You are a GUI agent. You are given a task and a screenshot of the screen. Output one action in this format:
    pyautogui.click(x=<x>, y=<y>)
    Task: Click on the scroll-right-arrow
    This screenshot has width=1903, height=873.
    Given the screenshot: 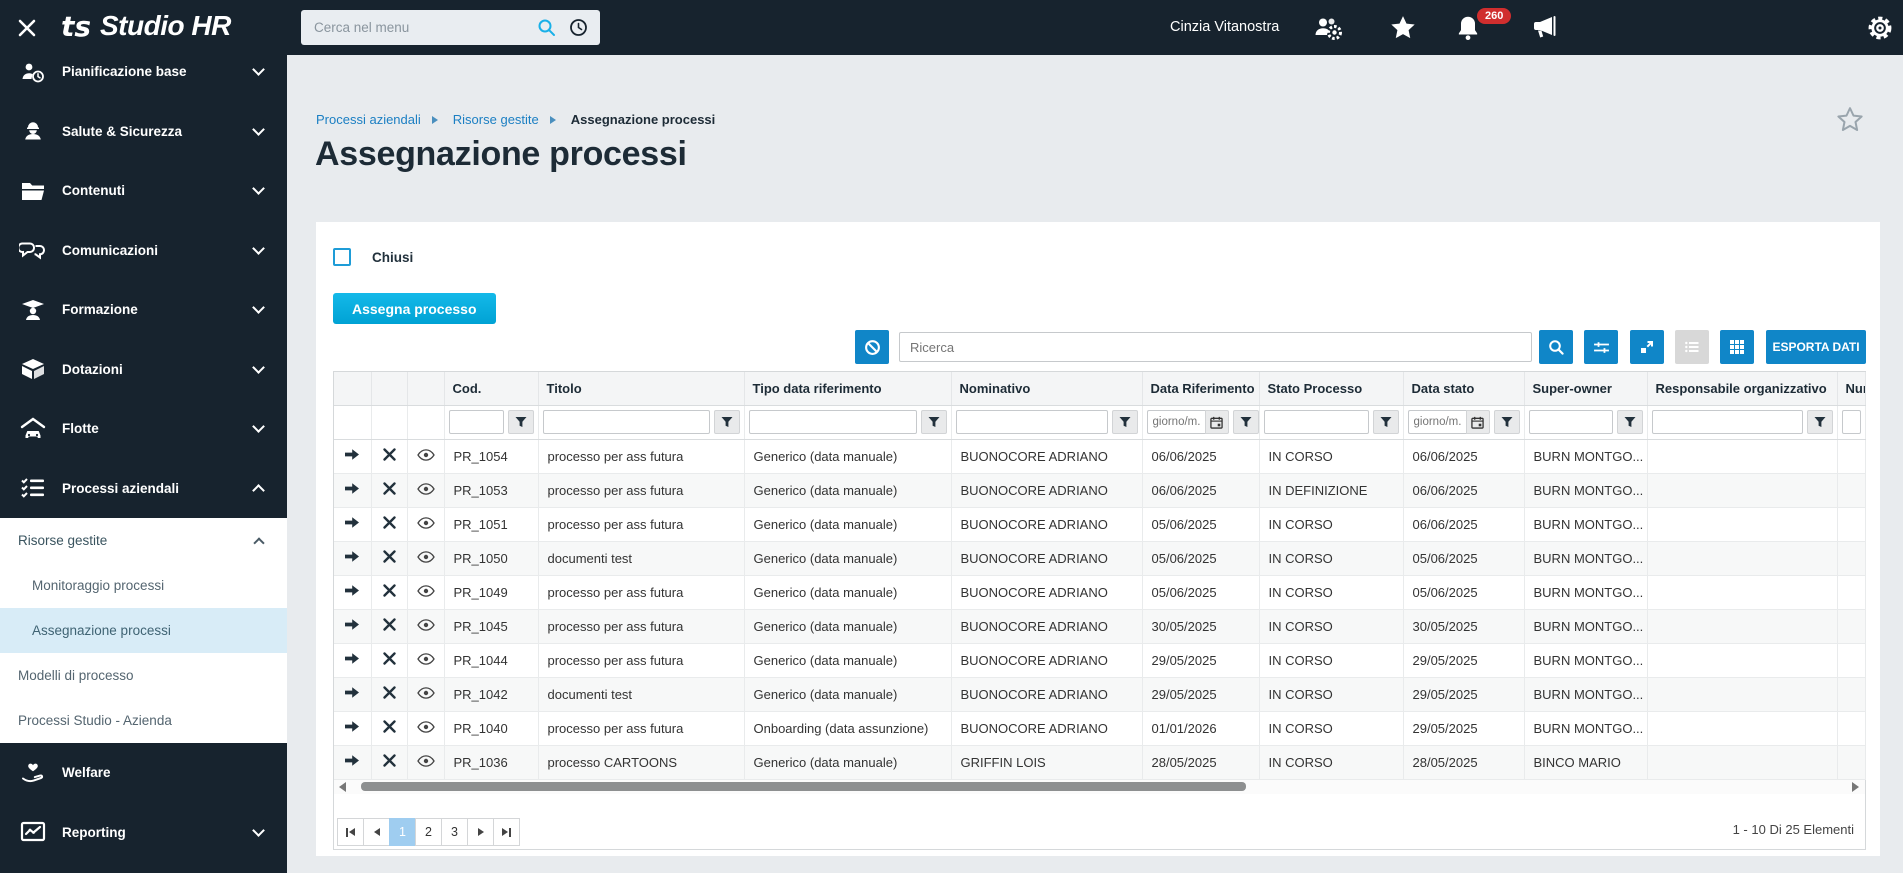 What is the action you would take?
    pyautogui.click(x=1855, y=787)
    